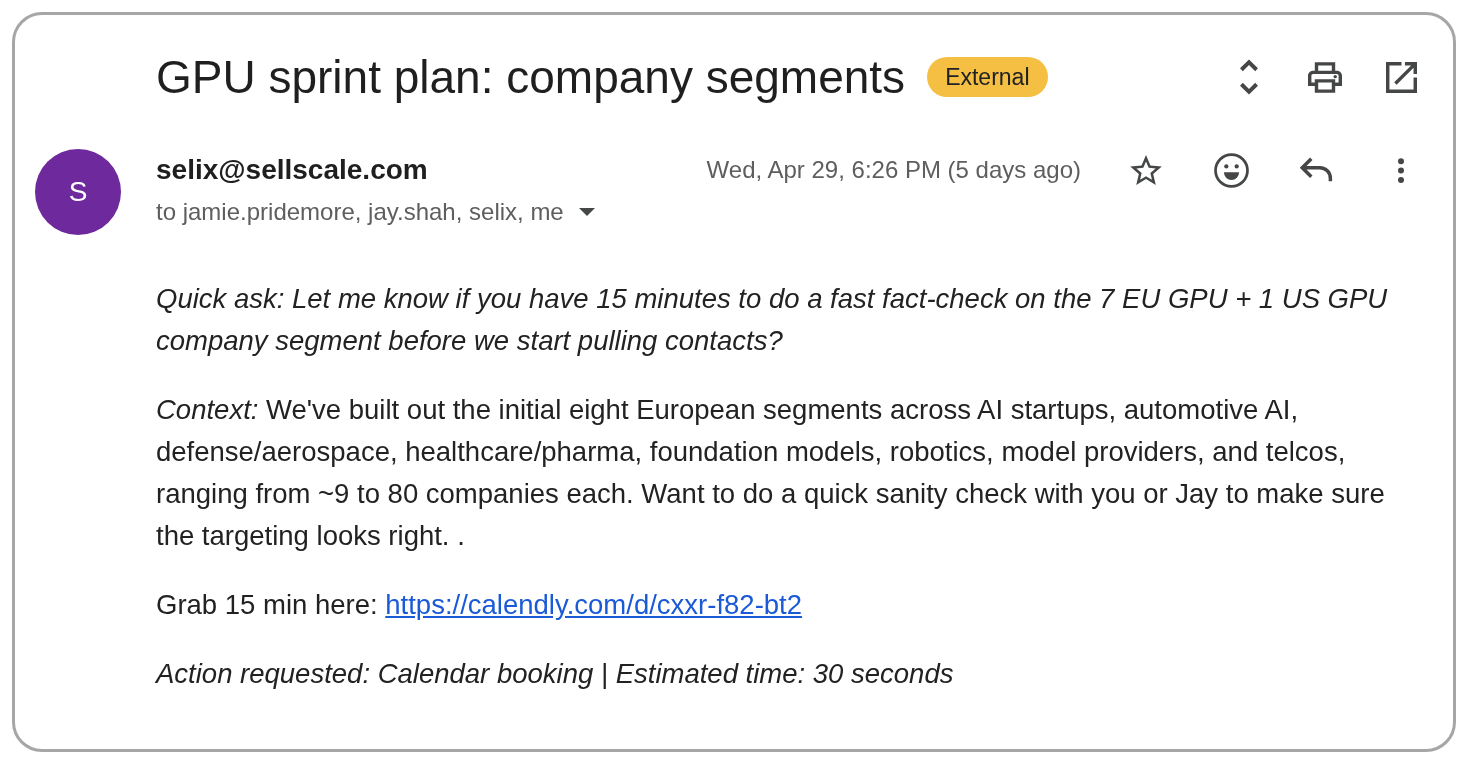 This screenshot has width=1472, height=766. What do you see at coordinates (360, 212) in the screenshot?
I see `recipients-list: to jamie.pridemore, jay.shah, selix, me` at bounding box center [360, 212].